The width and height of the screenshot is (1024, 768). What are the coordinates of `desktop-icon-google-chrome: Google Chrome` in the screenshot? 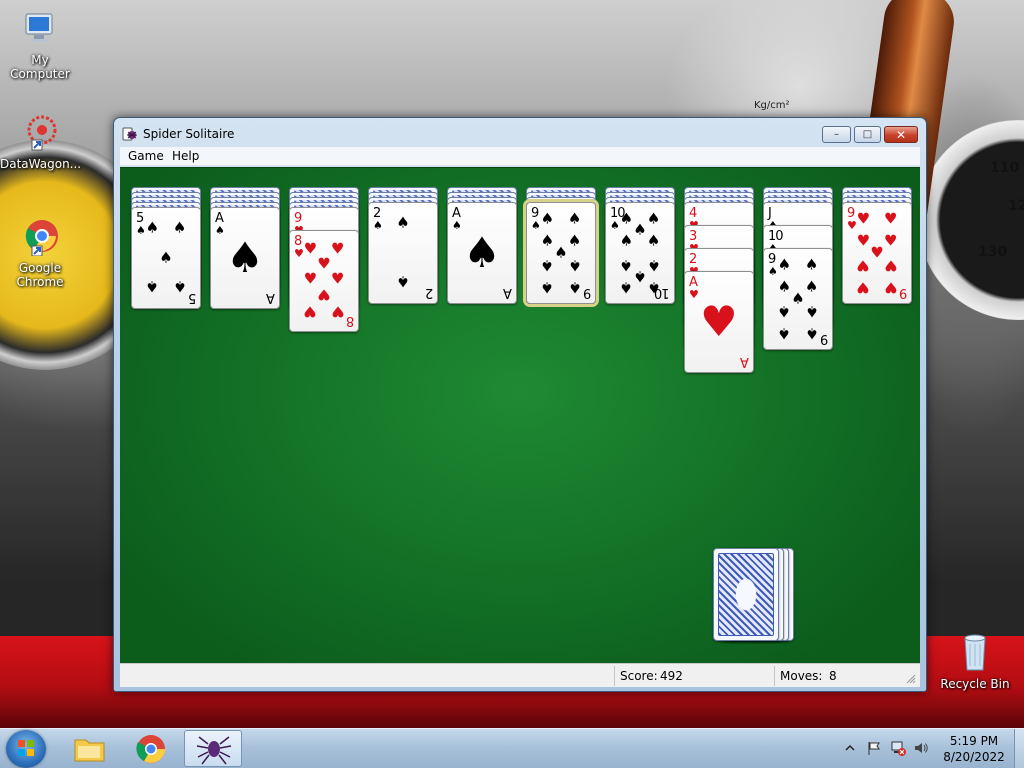 It's located at (40, 252).